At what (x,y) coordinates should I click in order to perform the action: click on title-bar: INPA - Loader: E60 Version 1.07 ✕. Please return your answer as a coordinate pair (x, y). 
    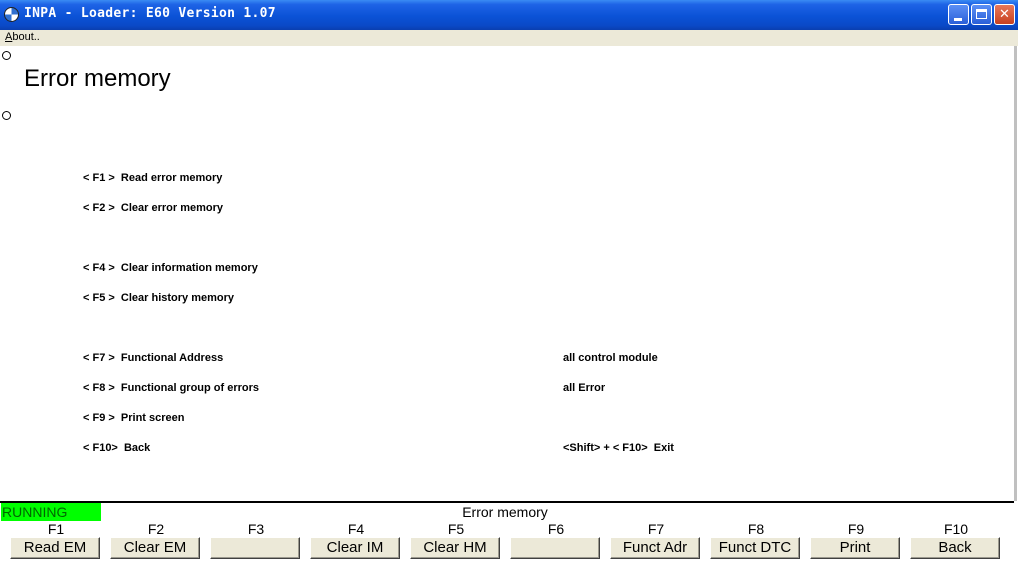
    Looking at the image, I should click on (509, 15).